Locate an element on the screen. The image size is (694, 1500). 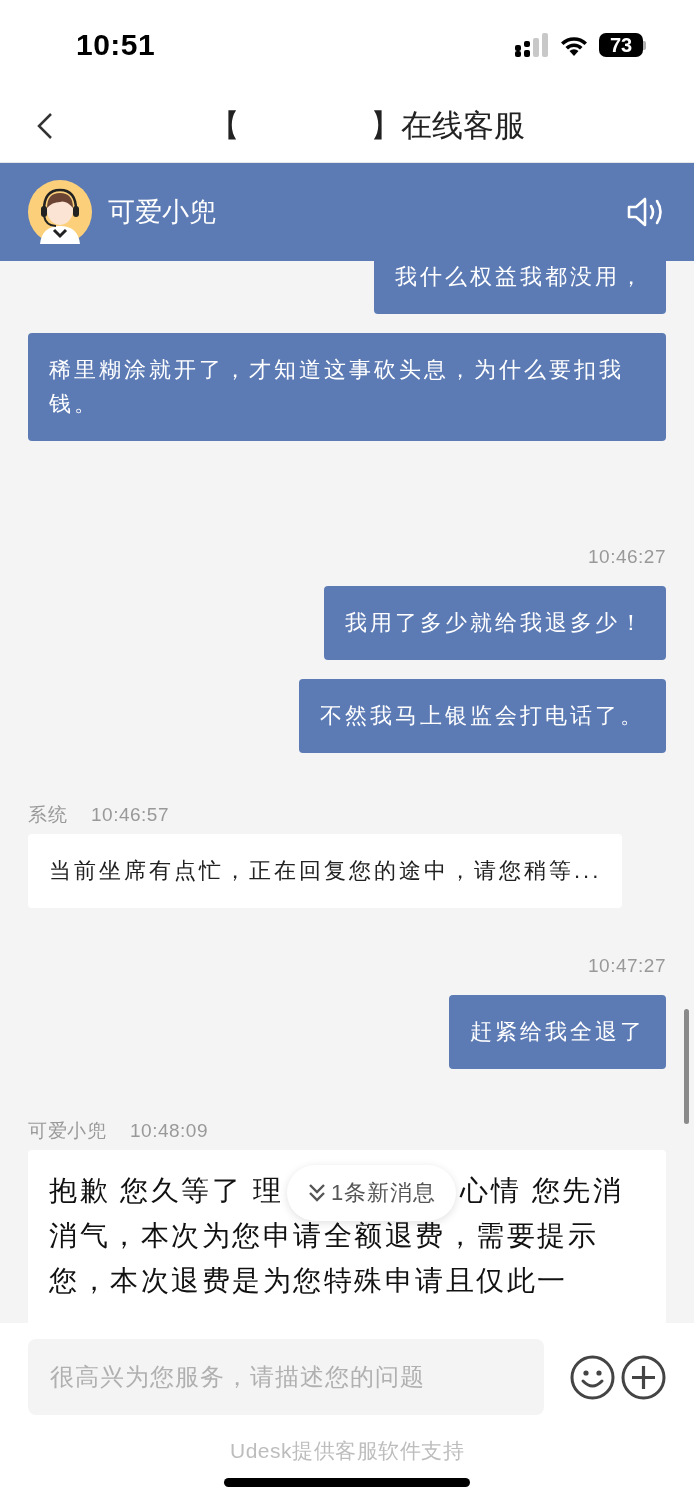
message-time: 10:46:27 is located at coordinates (627, 557).